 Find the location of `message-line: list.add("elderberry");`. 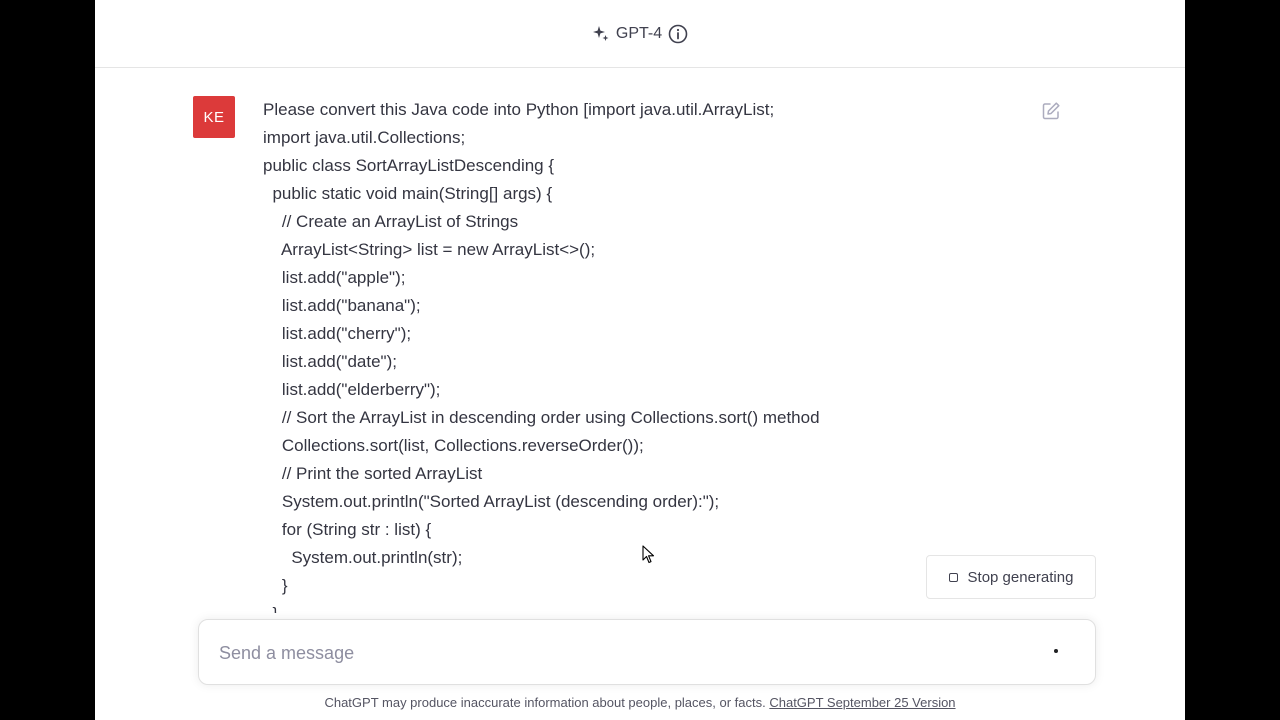

message-line: list.add("elderberry"); is located at coordinates (352, 389).